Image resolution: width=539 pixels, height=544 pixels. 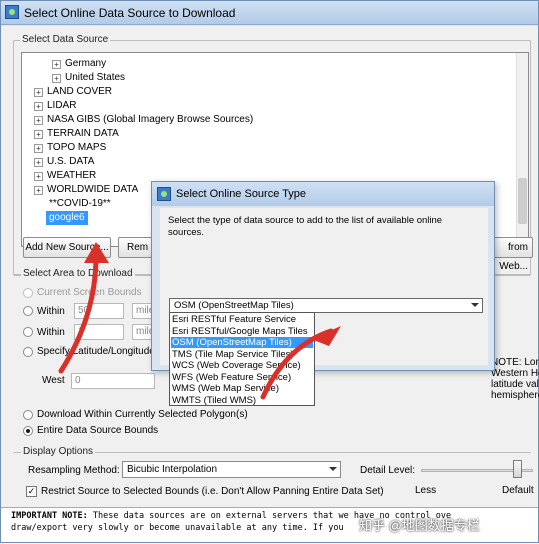 What do you see at coordinates (518, 469) in the screenshot?
I see `detail-slider-thumb` at bounding box center [518, 469].